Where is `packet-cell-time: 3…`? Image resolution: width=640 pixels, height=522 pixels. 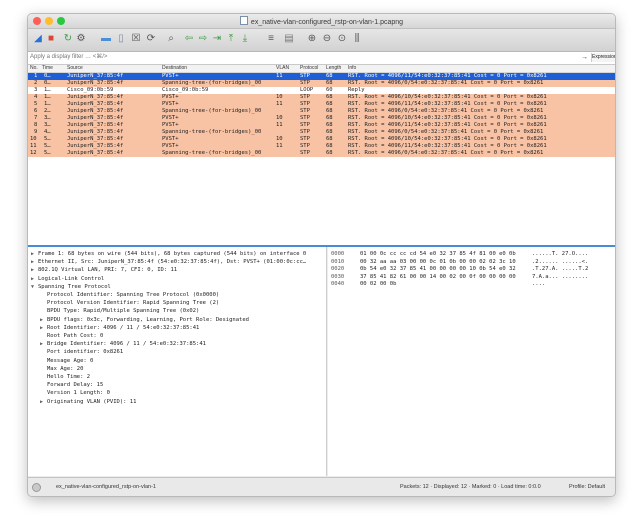
packet-cell-time: 3… is located at coordinates (47, 118).